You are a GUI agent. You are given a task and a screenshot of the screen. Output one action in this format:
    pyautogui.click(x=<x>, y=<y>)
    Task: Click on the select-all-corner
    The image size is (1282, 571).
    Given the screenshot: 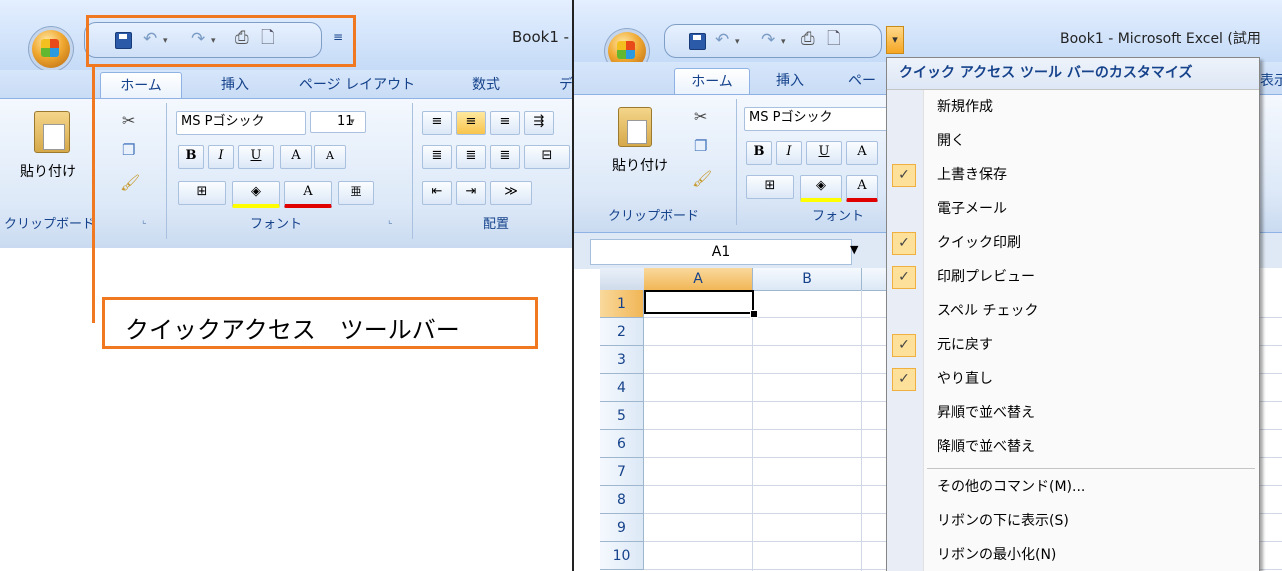 What is the action you would take?
    pyautogui.click(x=622, y=279)
    